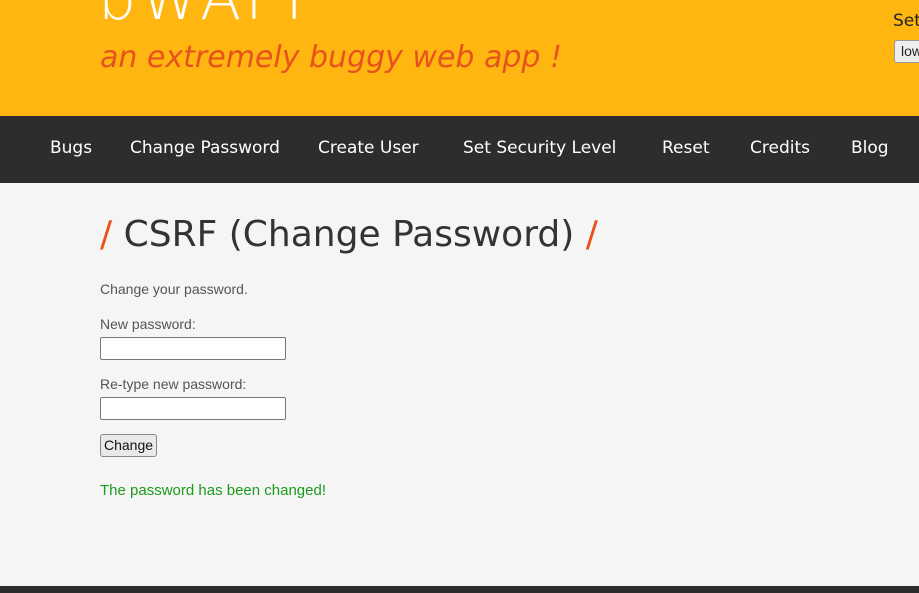 The height and width of the screenshot is (593, 919). I want to click on nav-item-change-password: Change Password, so click(205, 148).